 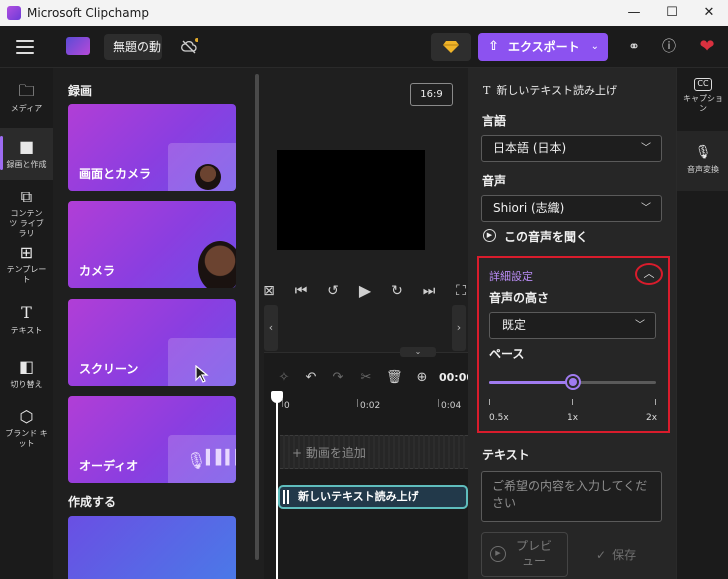 What do you see at coordinates (115, 174) in the screenshot?
I see `card-label: 画面とカメラ` at bounding box center [115, 174].